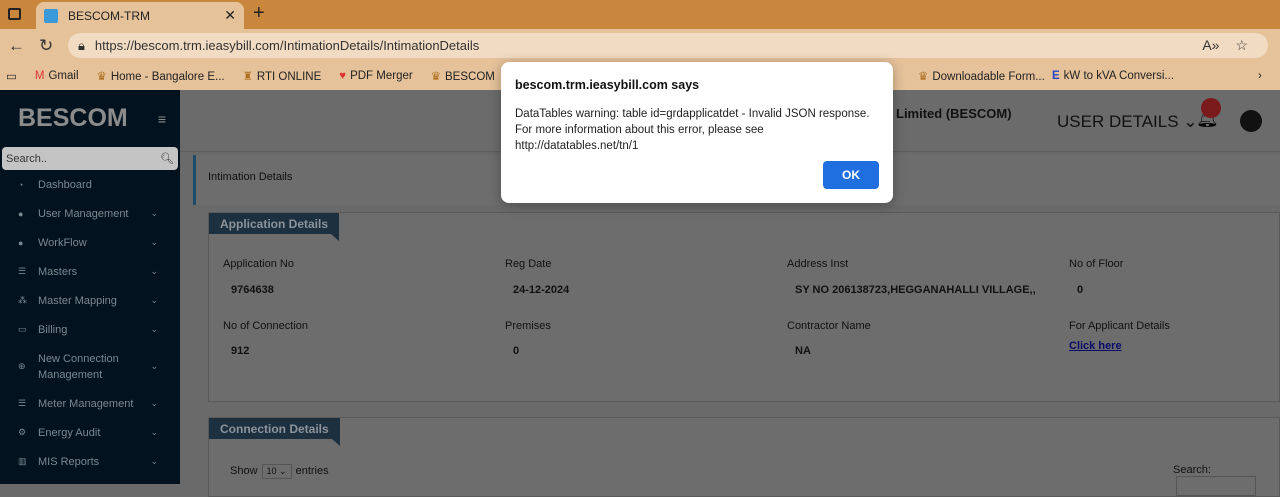 The image size is (1280, 497). Describe the element at coordinates (259, 13) in the screenshot. I see `new-tab-button: +` at that location.